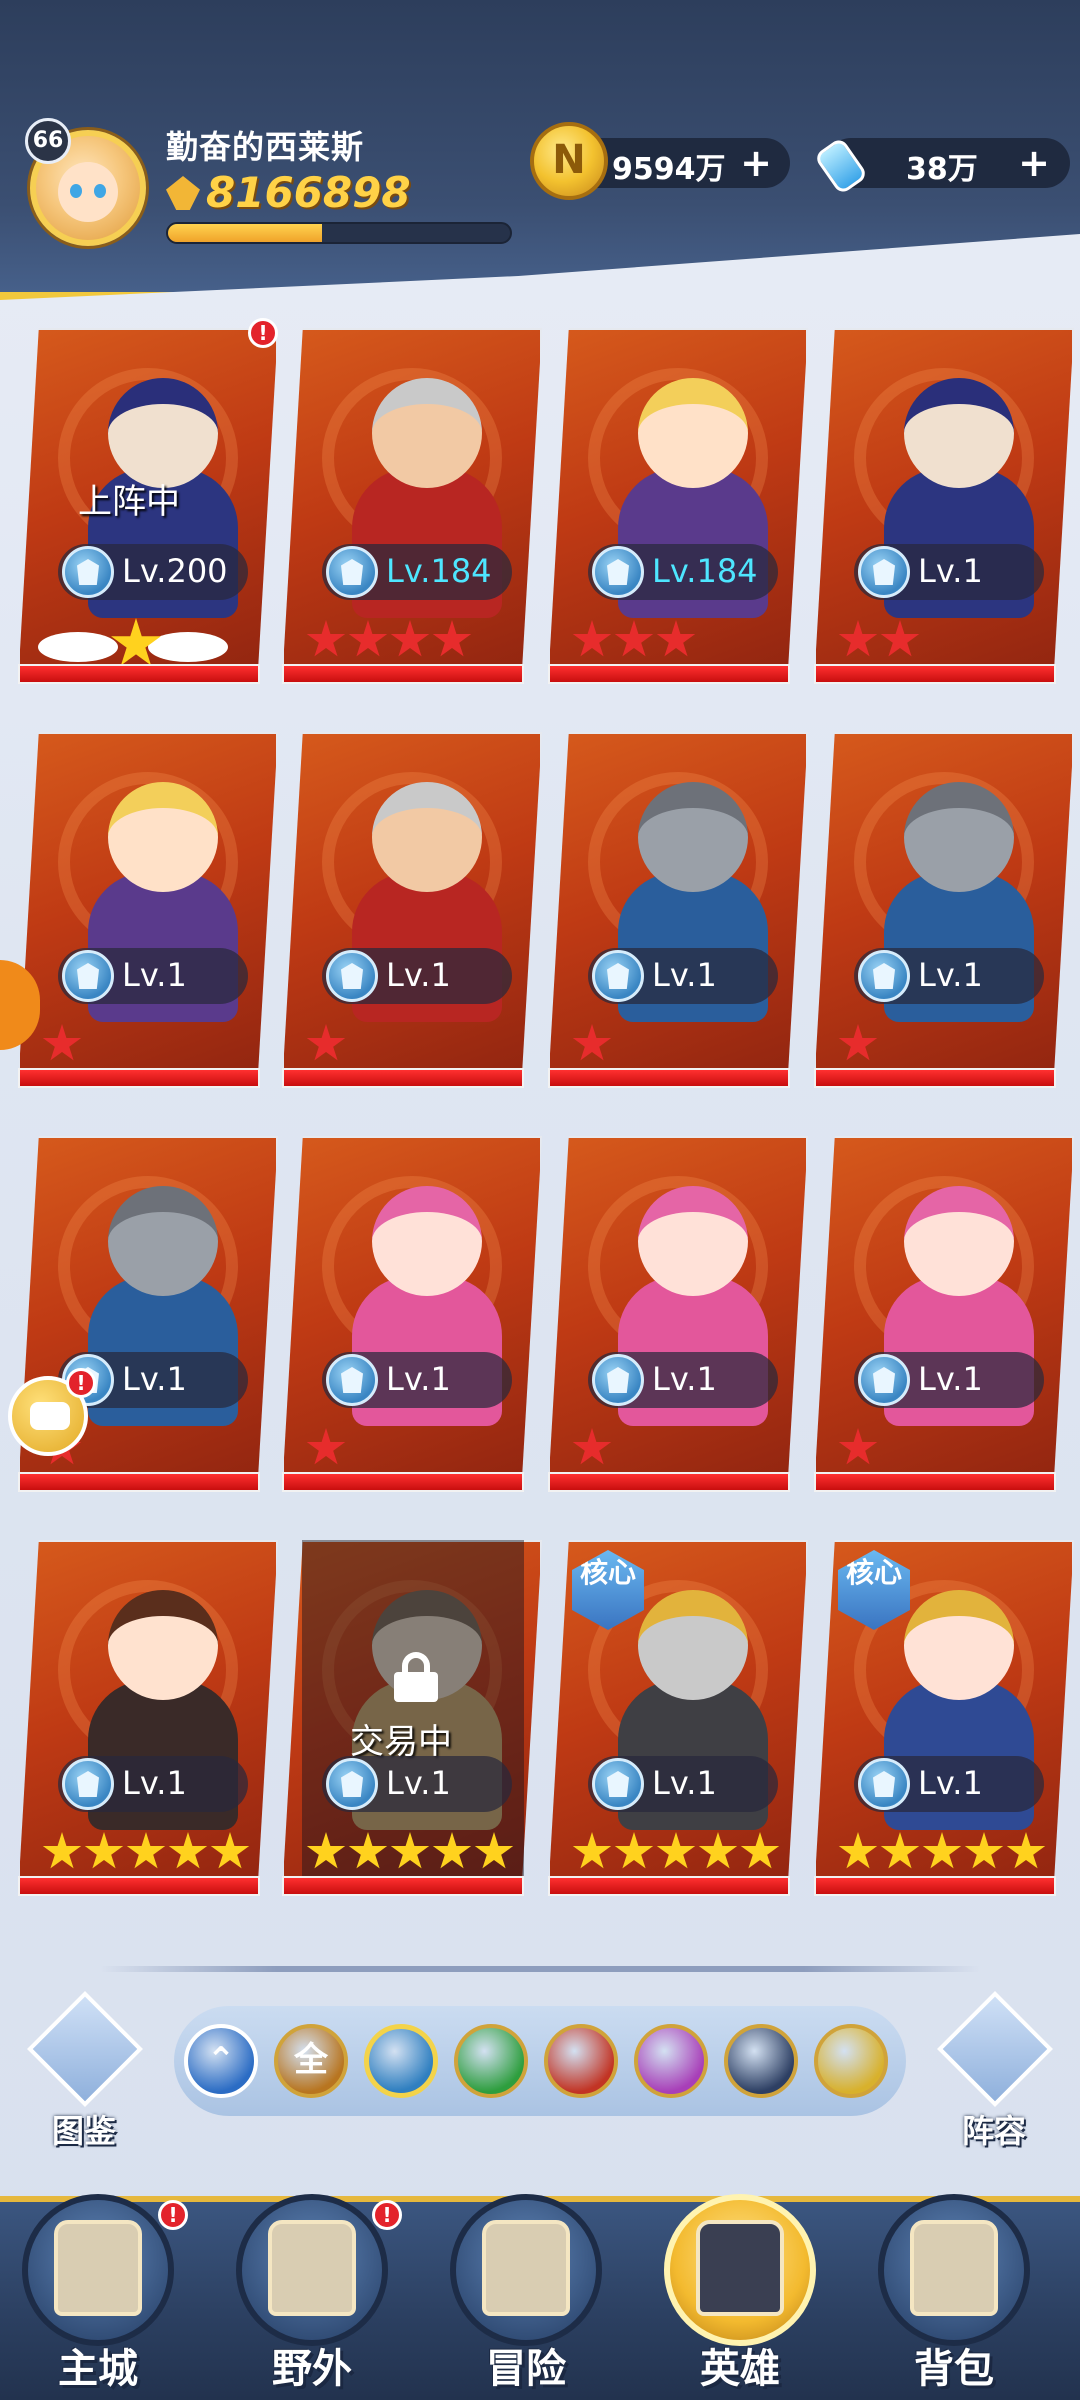 The image size is (1080, 2400). Describe the element at coordinates (761, 2061) in the screenshot. I see `eclipse-icon` at that location.